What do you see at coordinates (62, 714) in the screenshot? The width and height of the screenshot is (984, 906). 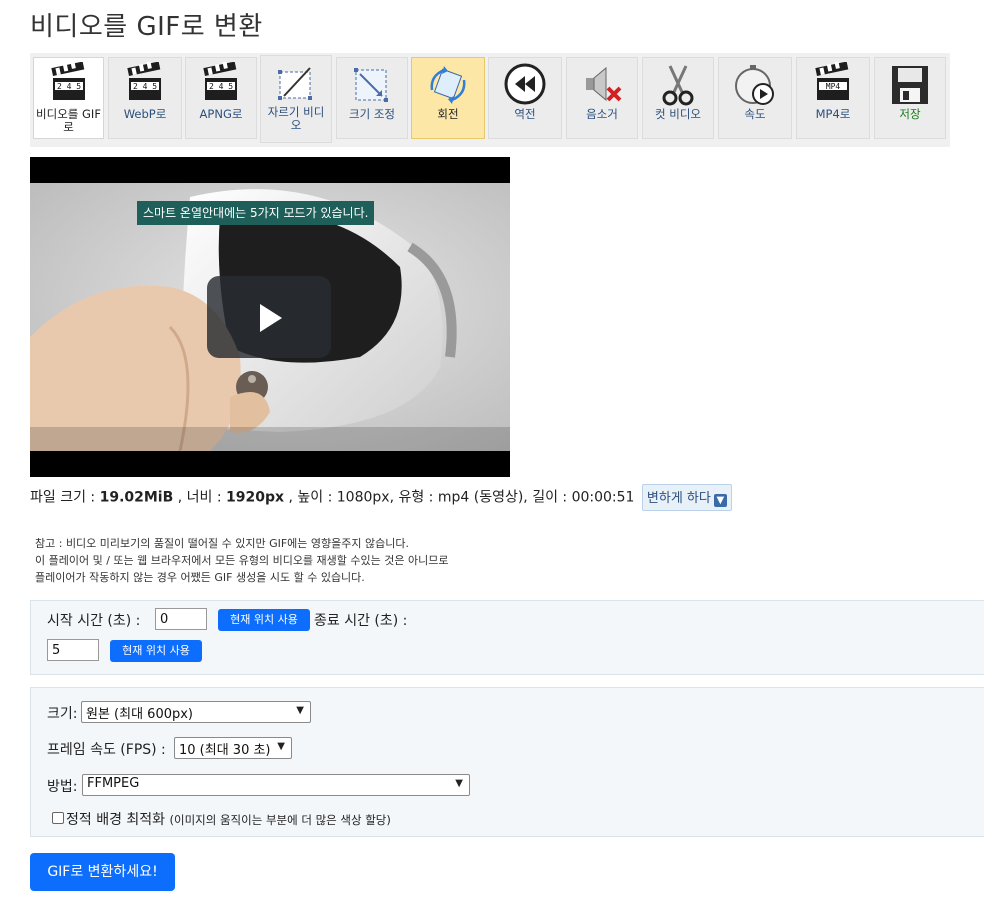 I see `size-label: 크기:` at bounding box center [62, 714].